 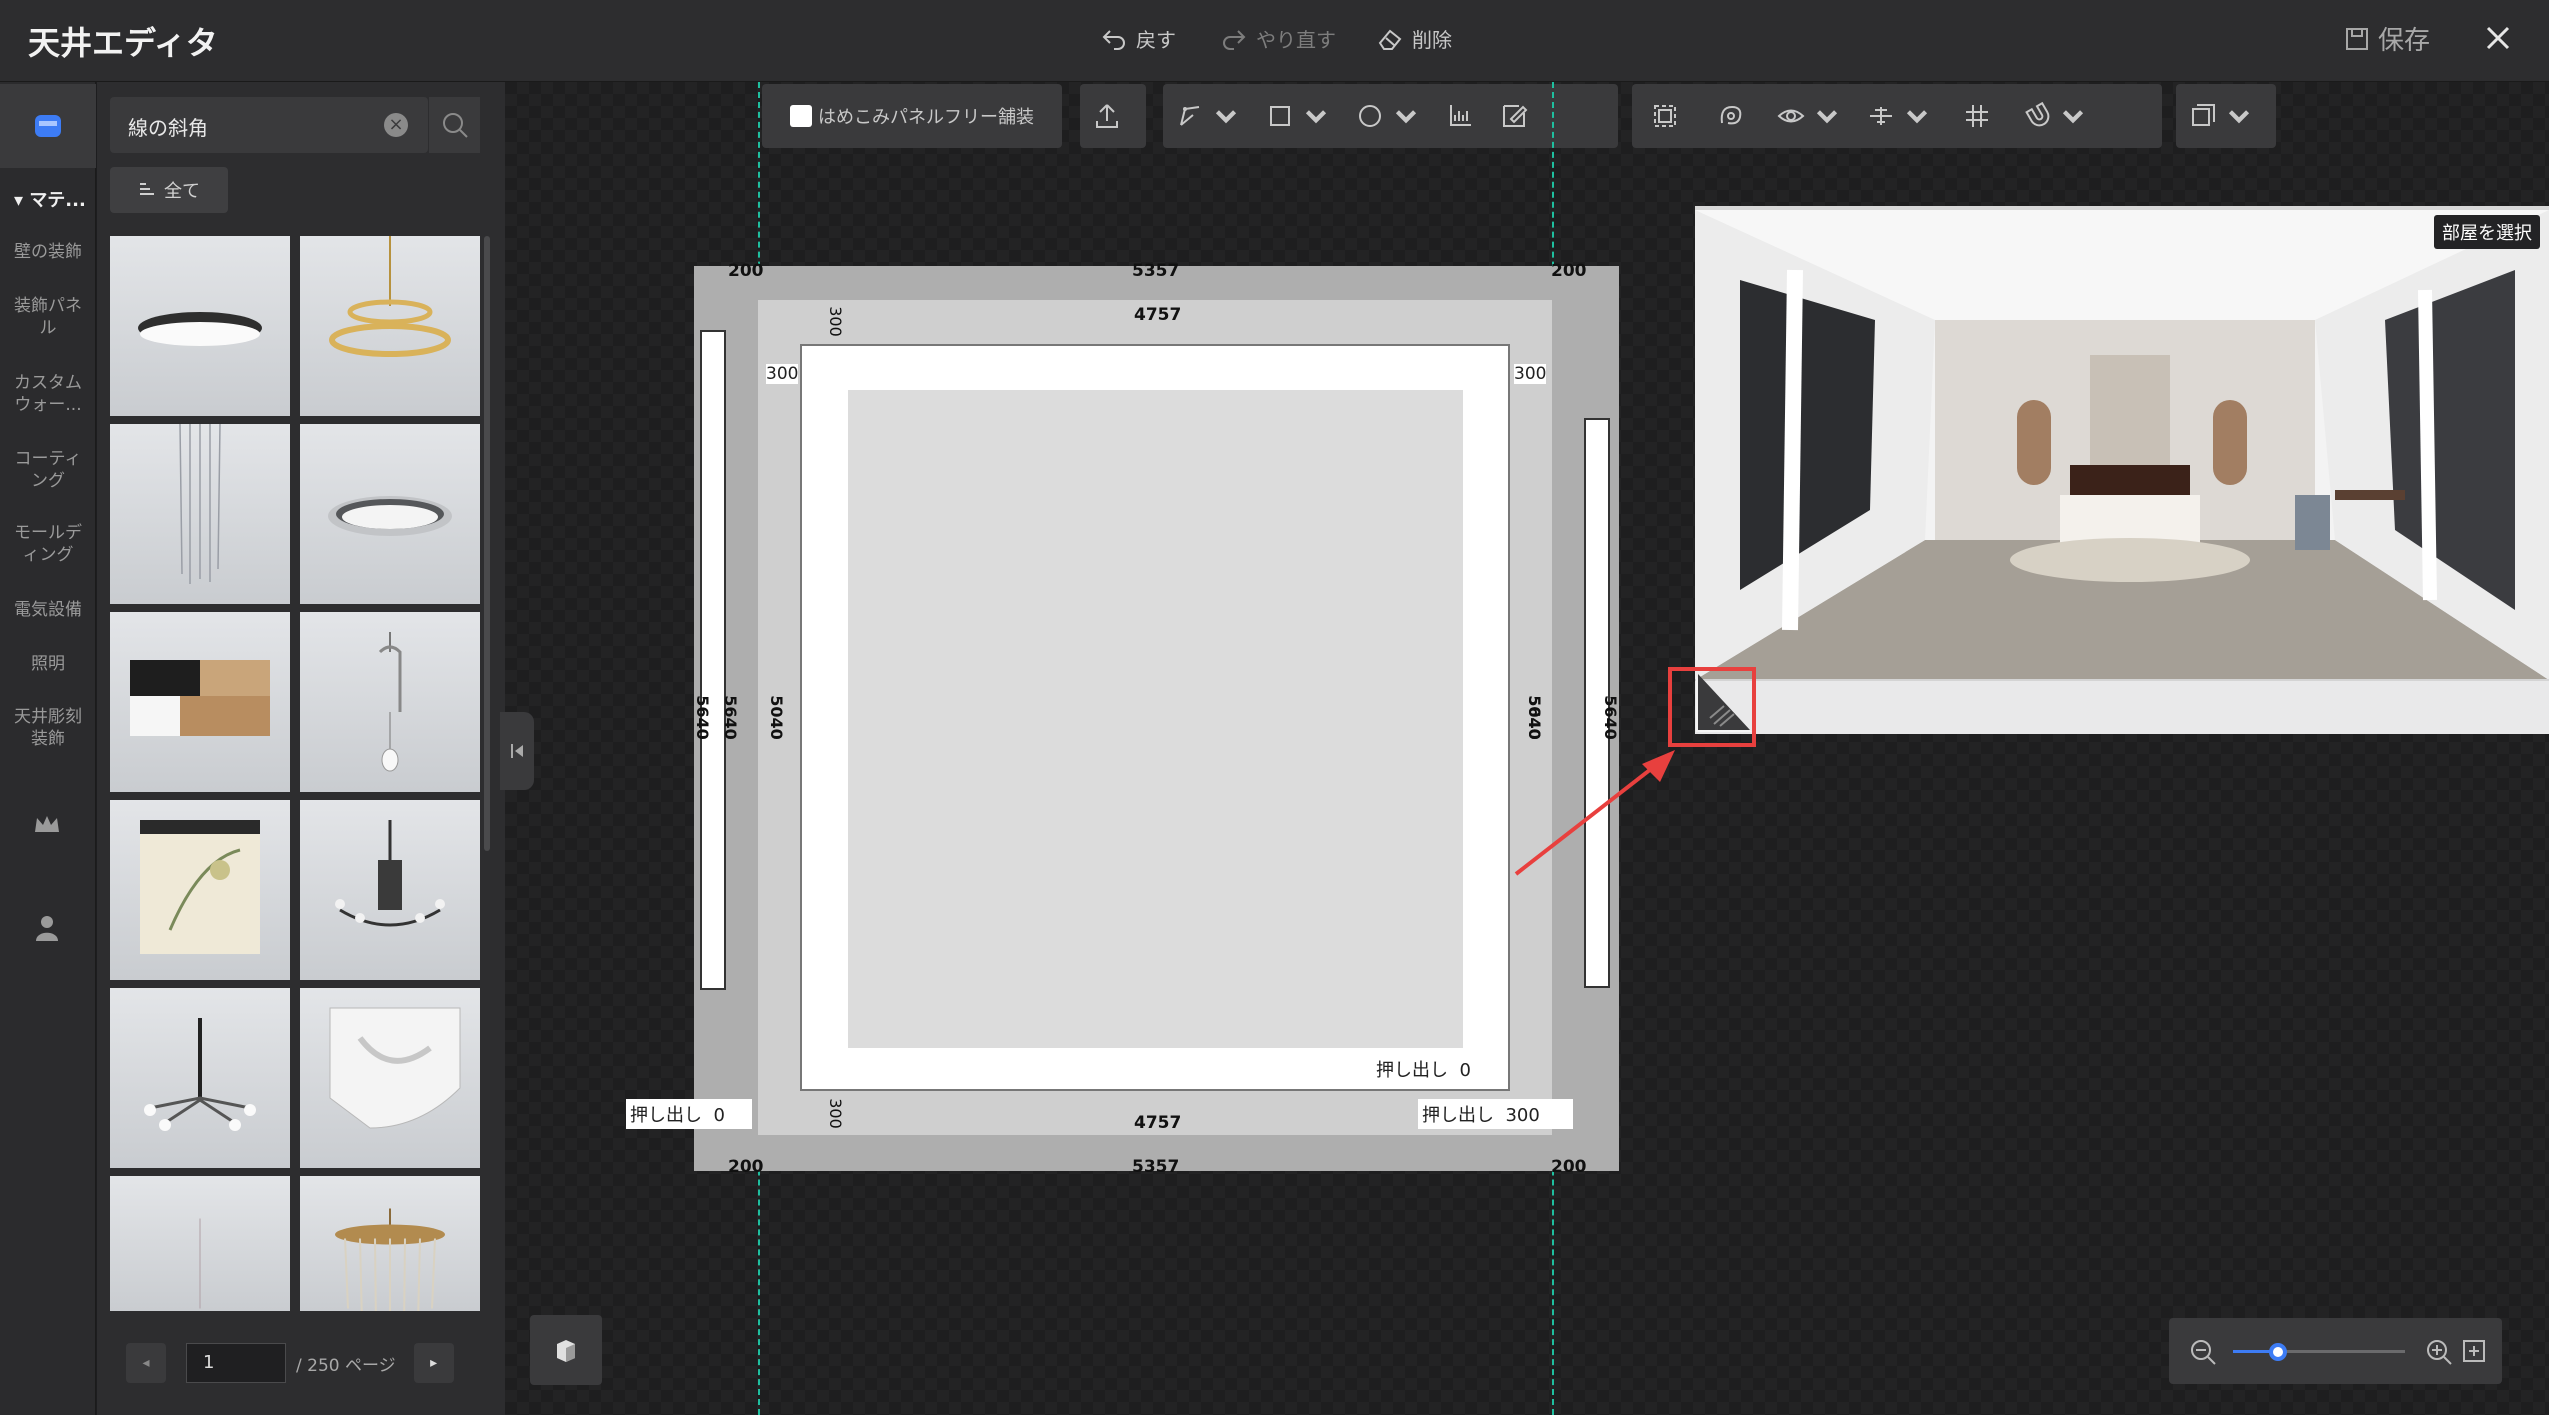 I want to click on close-icon, so click(x=2498, y=38).